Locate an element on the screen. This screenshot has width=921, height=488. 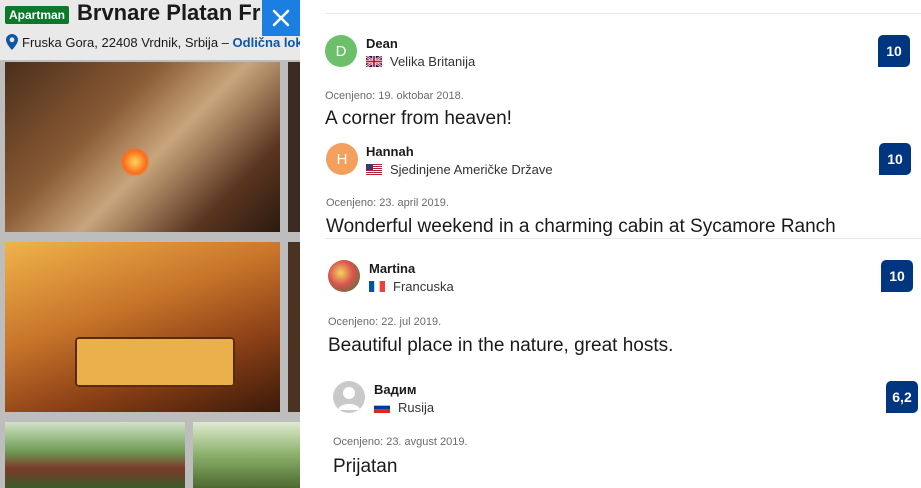
reviewer-name: Dean is located at coordinates (382, 43).